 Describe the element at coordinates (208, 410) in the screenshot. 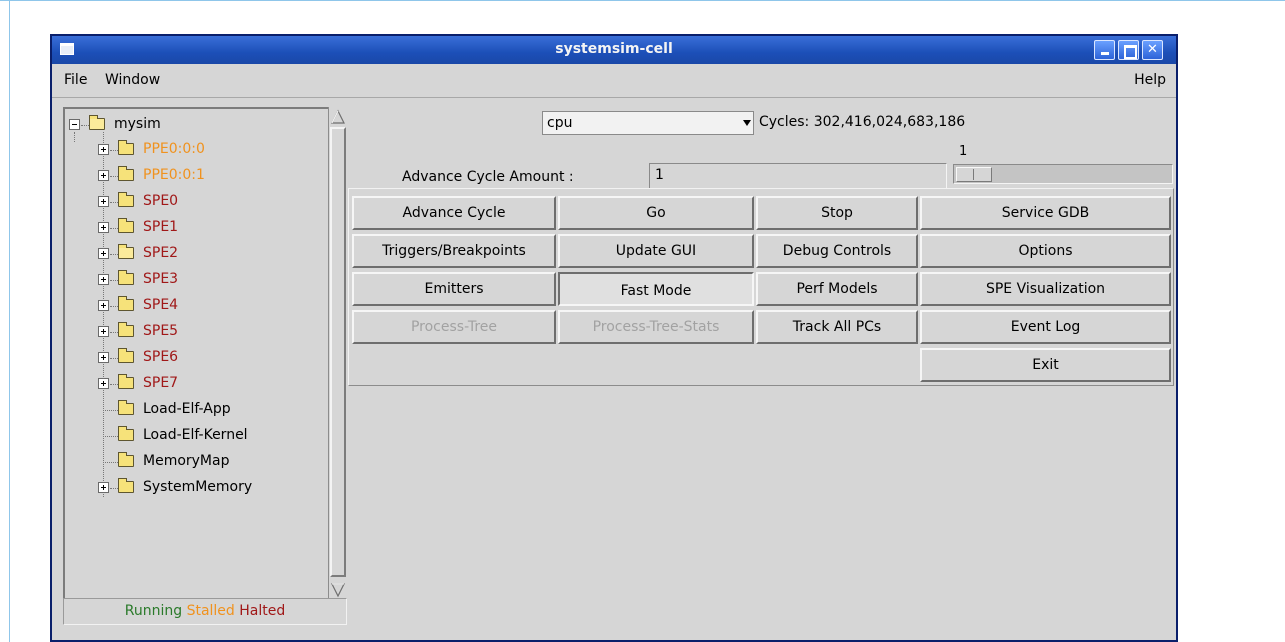

I see `tree-item: Load-Elf-App` at that location.